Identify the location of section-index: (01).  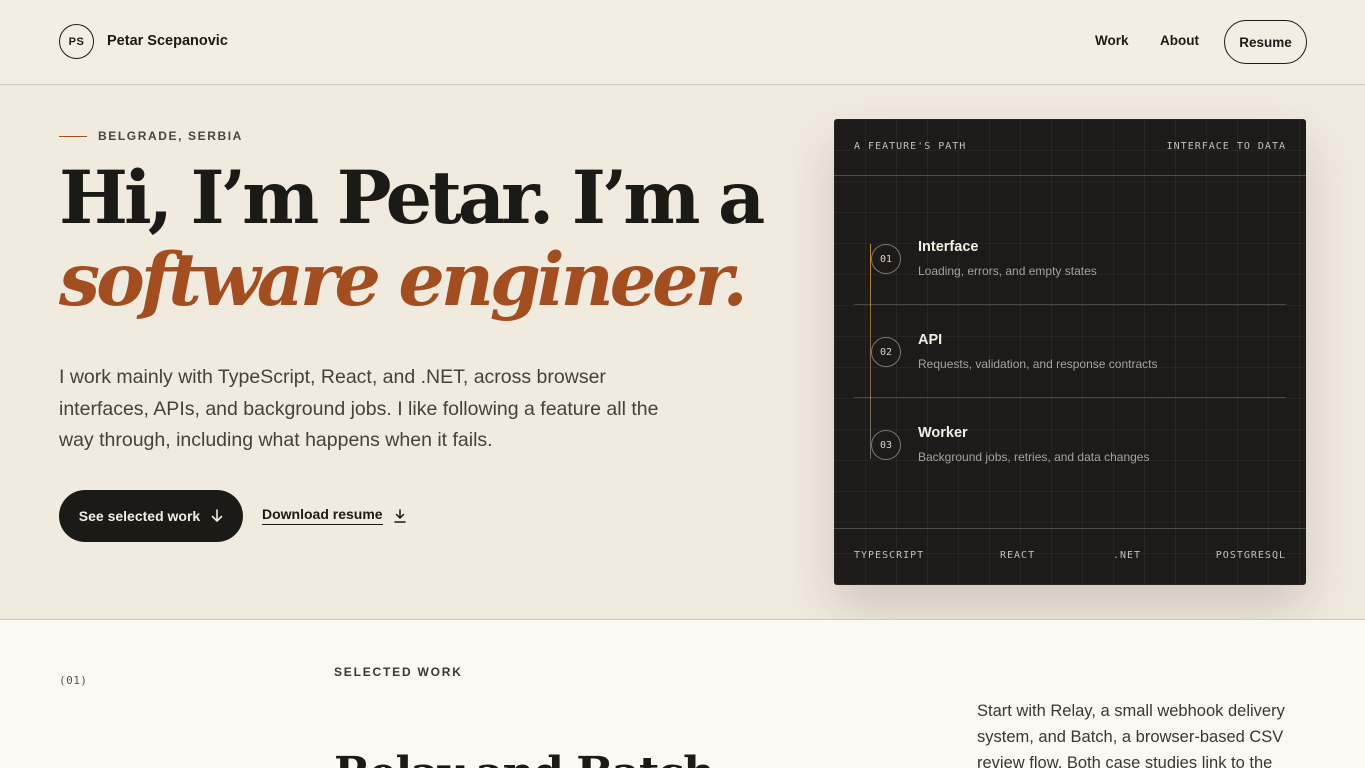
(73, 680).